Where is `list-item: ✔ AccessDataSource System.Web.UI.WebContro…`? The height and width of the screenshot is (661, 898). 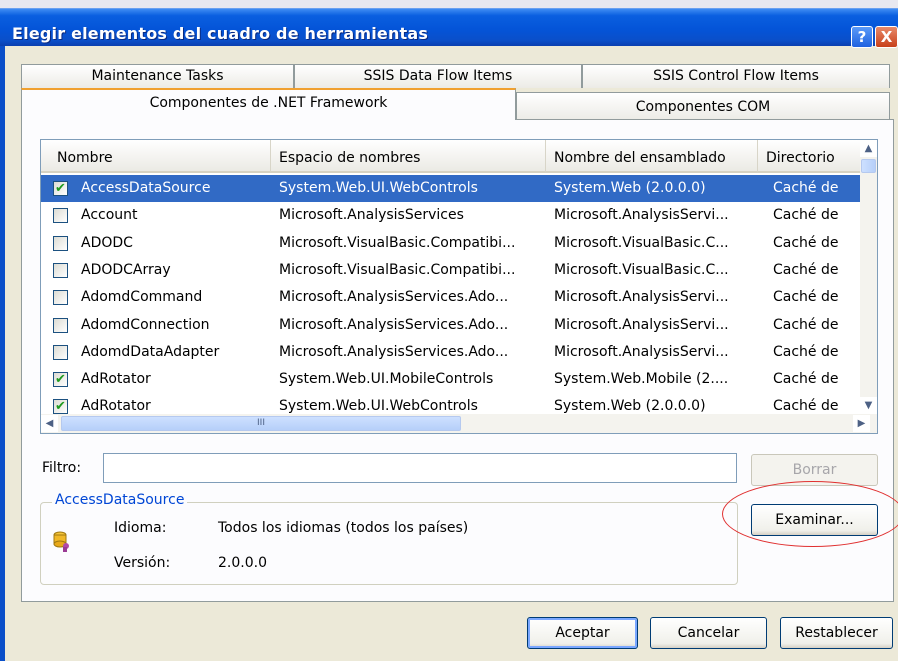
list-item: ✔ AccessDataSource System.Web.UI.WebContro… is located at coordinates (450, 188).